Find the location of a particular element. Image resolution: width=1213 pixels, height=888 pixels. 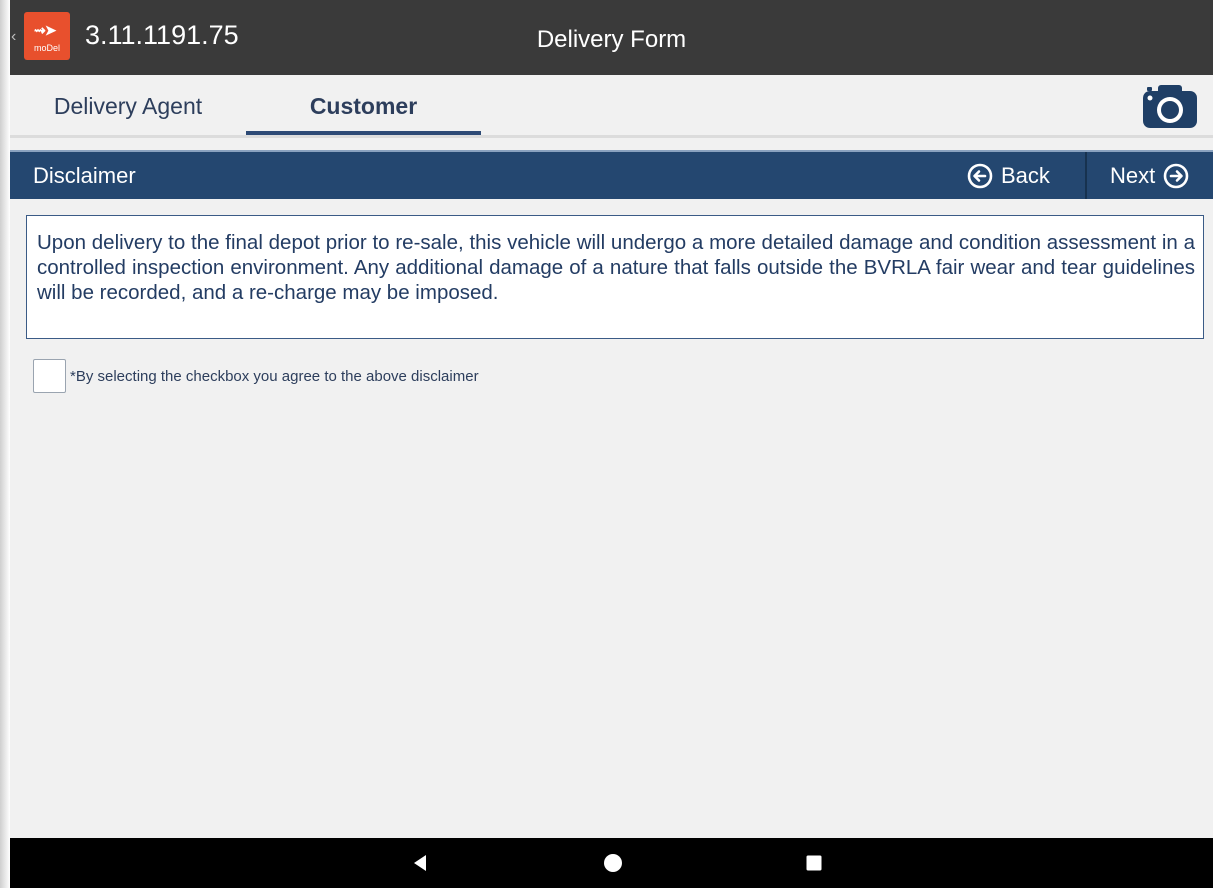

tab-customer: Customer is located at coordinates (363, 105).